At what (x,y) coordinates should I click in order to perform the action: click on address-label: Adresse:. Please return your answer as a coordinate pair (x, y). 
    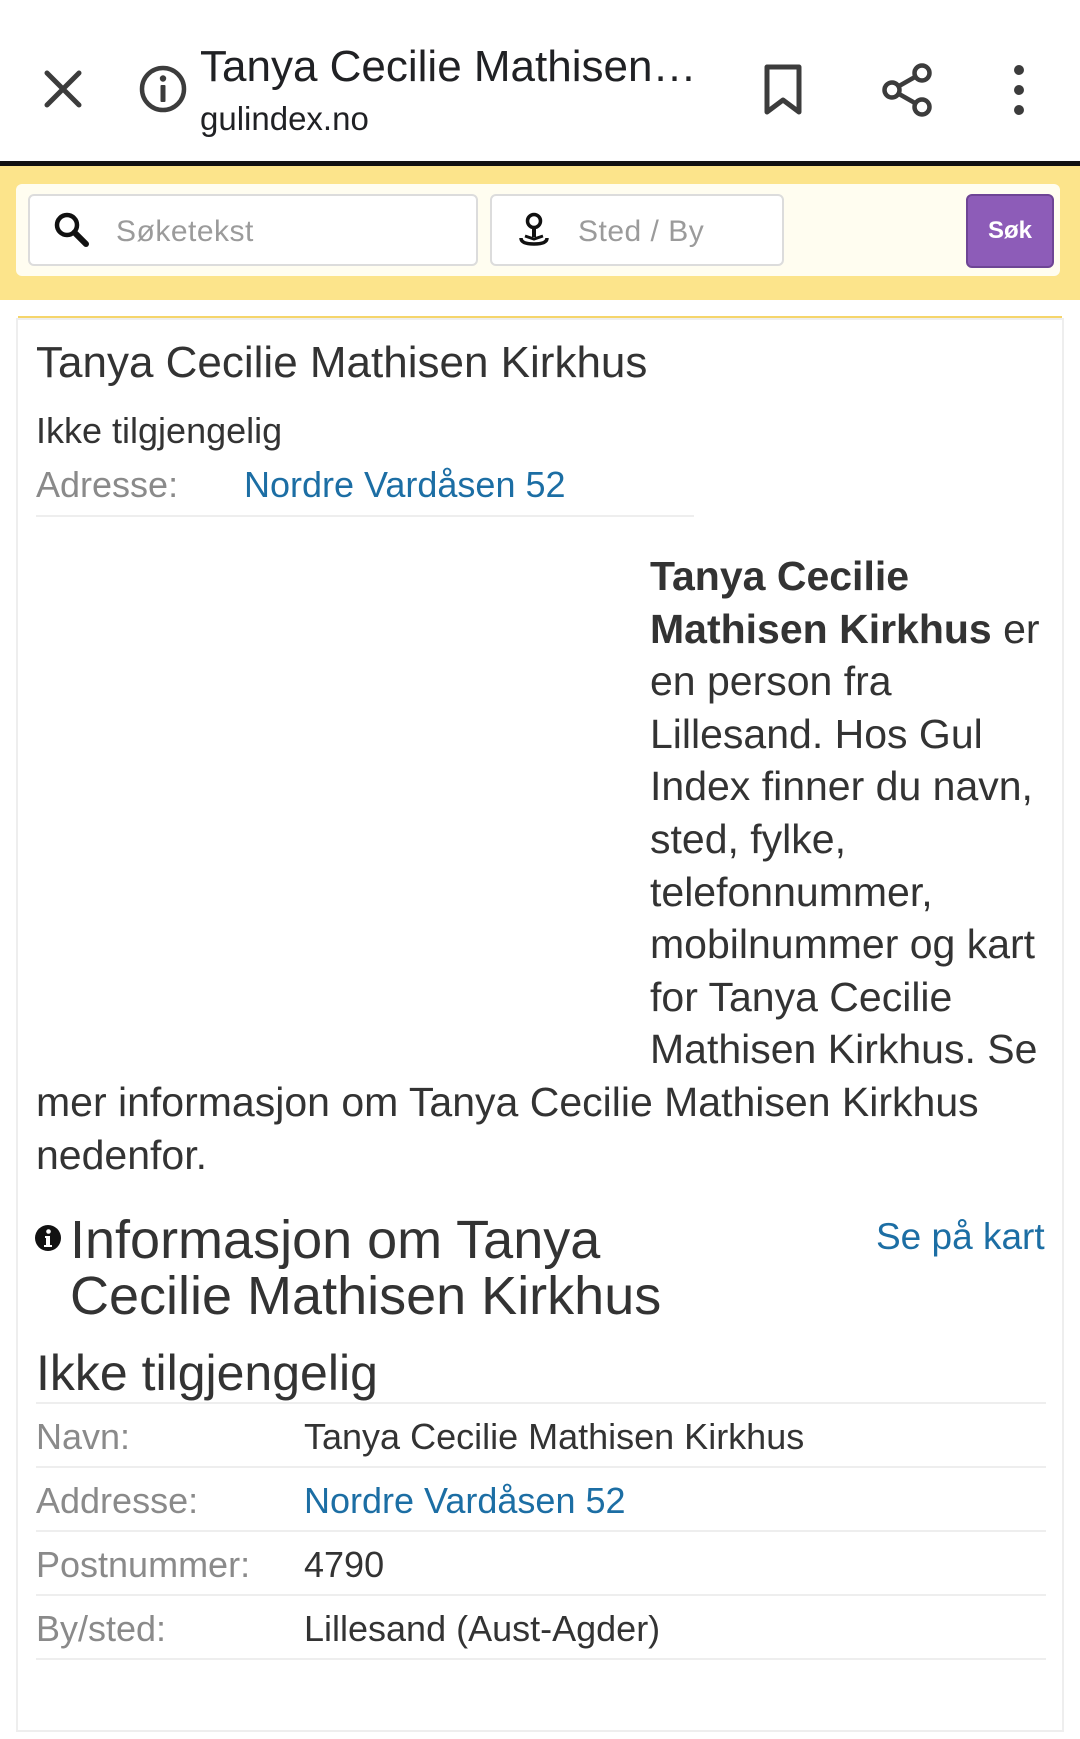
    Looking at the image, I should click on (107, 484).